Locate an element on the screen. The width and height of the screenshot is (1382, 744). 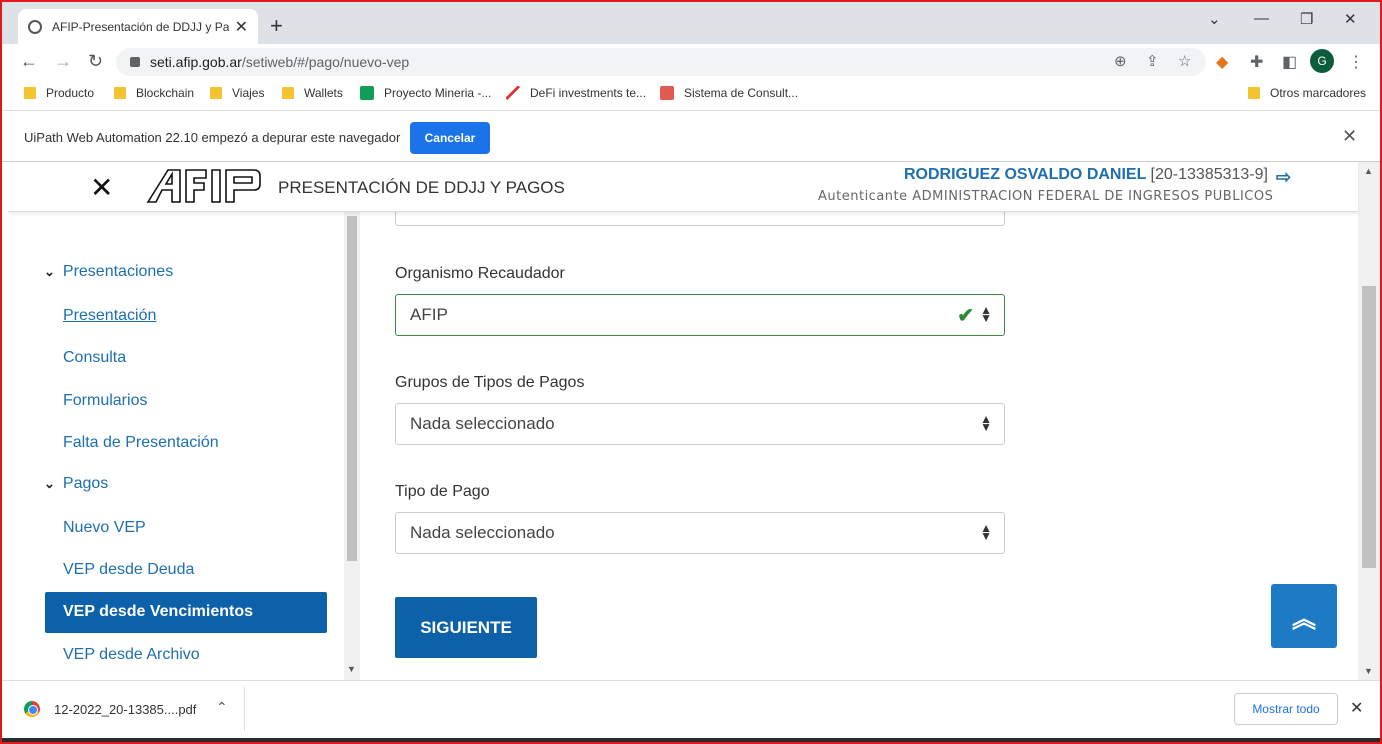
nav-group-presentaciones: ⌄ Presentaciones is located at coordinates (108, 272).